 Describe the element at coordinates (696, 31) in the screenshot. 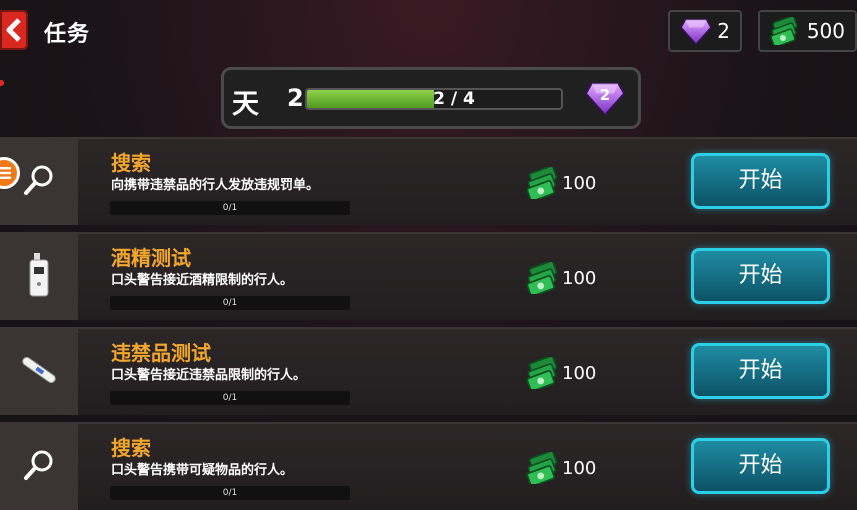

I see `gem-icon` at that location.